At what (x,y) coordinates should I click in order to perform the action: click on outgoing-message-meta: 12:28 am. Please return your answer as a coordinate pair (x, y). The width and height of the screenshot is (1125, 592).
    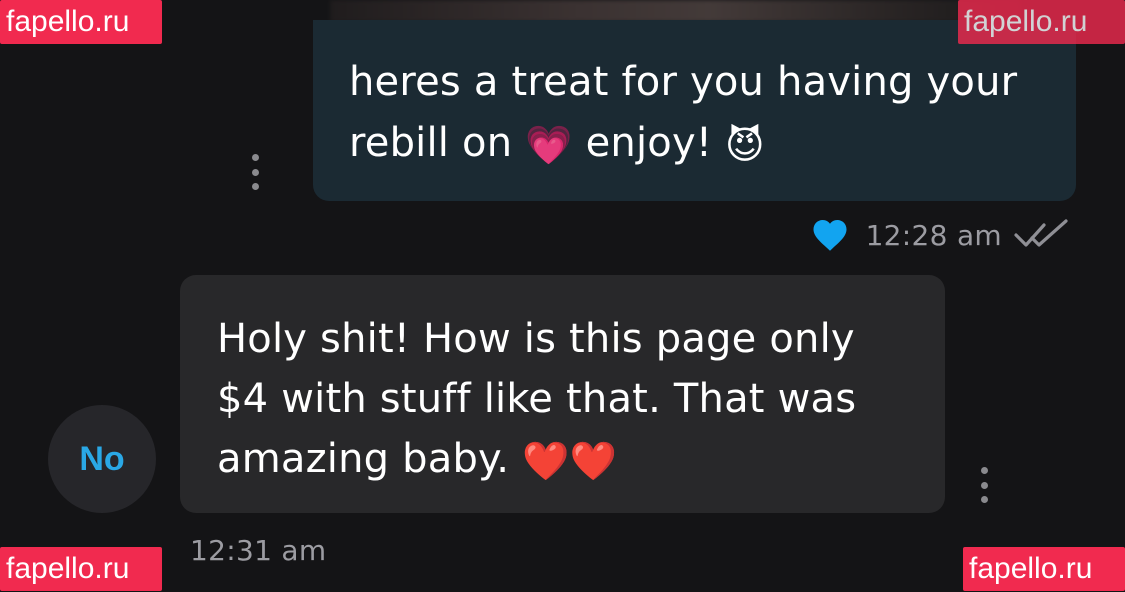
    Looking at the image, I should click on (941, 235).